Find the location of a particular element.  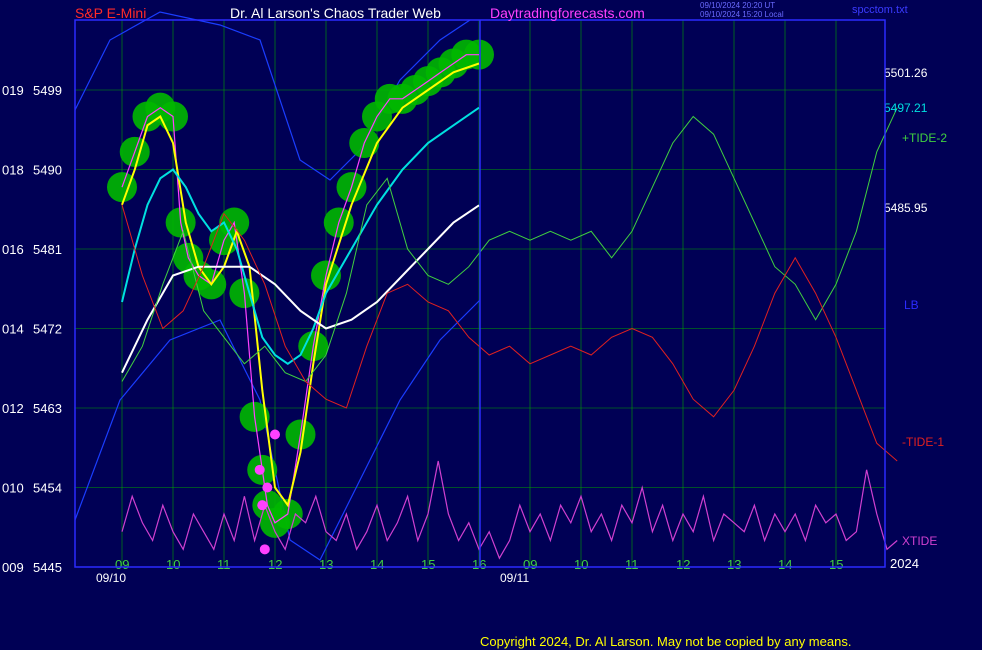

x-date-label: 09/11 is located at coordinates (514, 578).